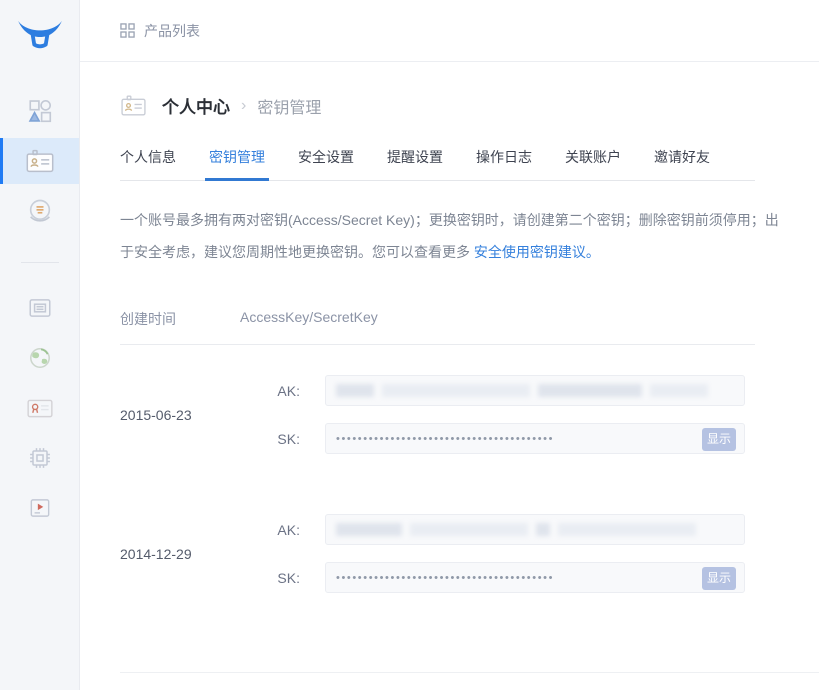  Describe the element at coordinates (244, 105) in the screenshot. I see `chevron-right-icon: ›` at that location.